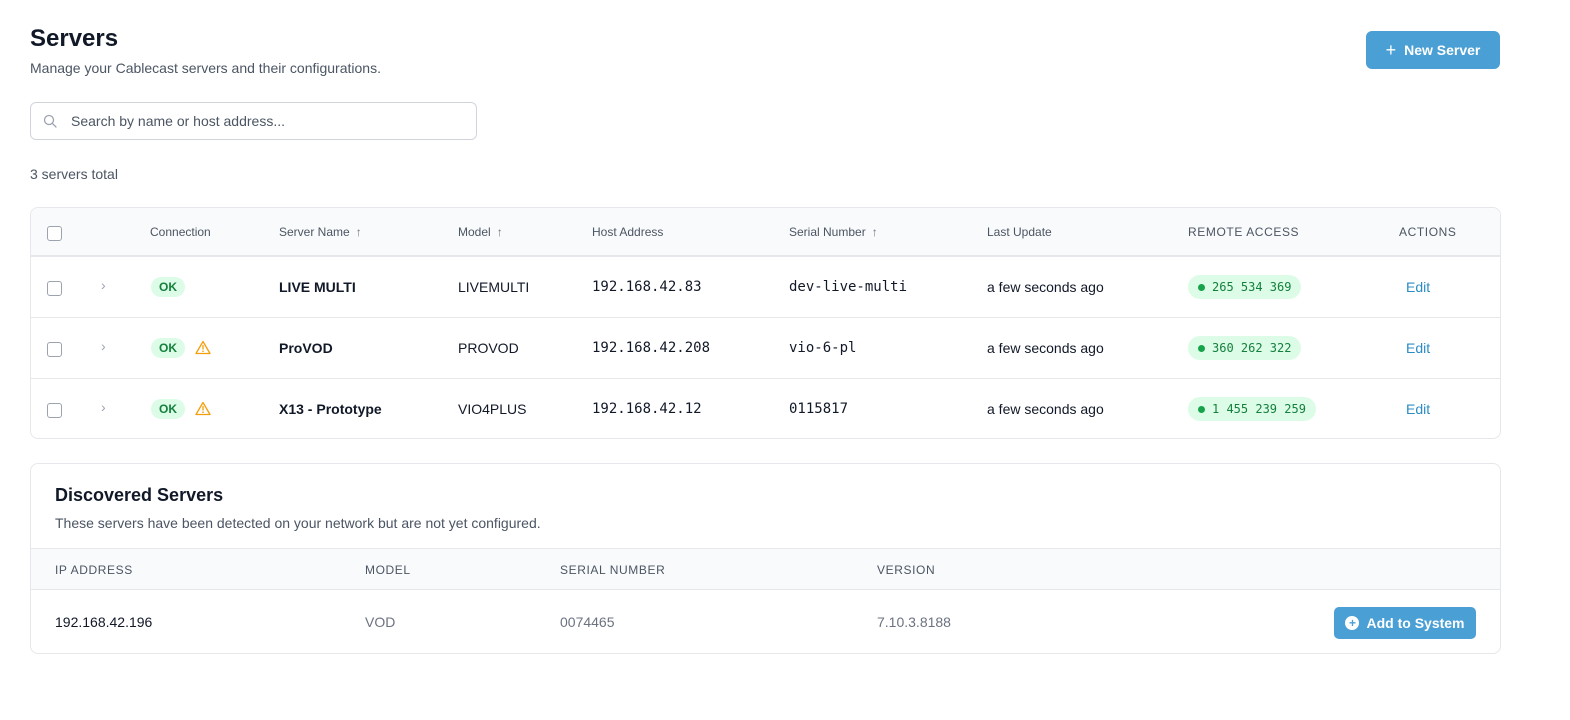 This screenshot has width=1570, height=720. What do you see at coordinates (54, 233) in the screenshot?
I see `select-all-checkbox` at bounding box center [54, 233].